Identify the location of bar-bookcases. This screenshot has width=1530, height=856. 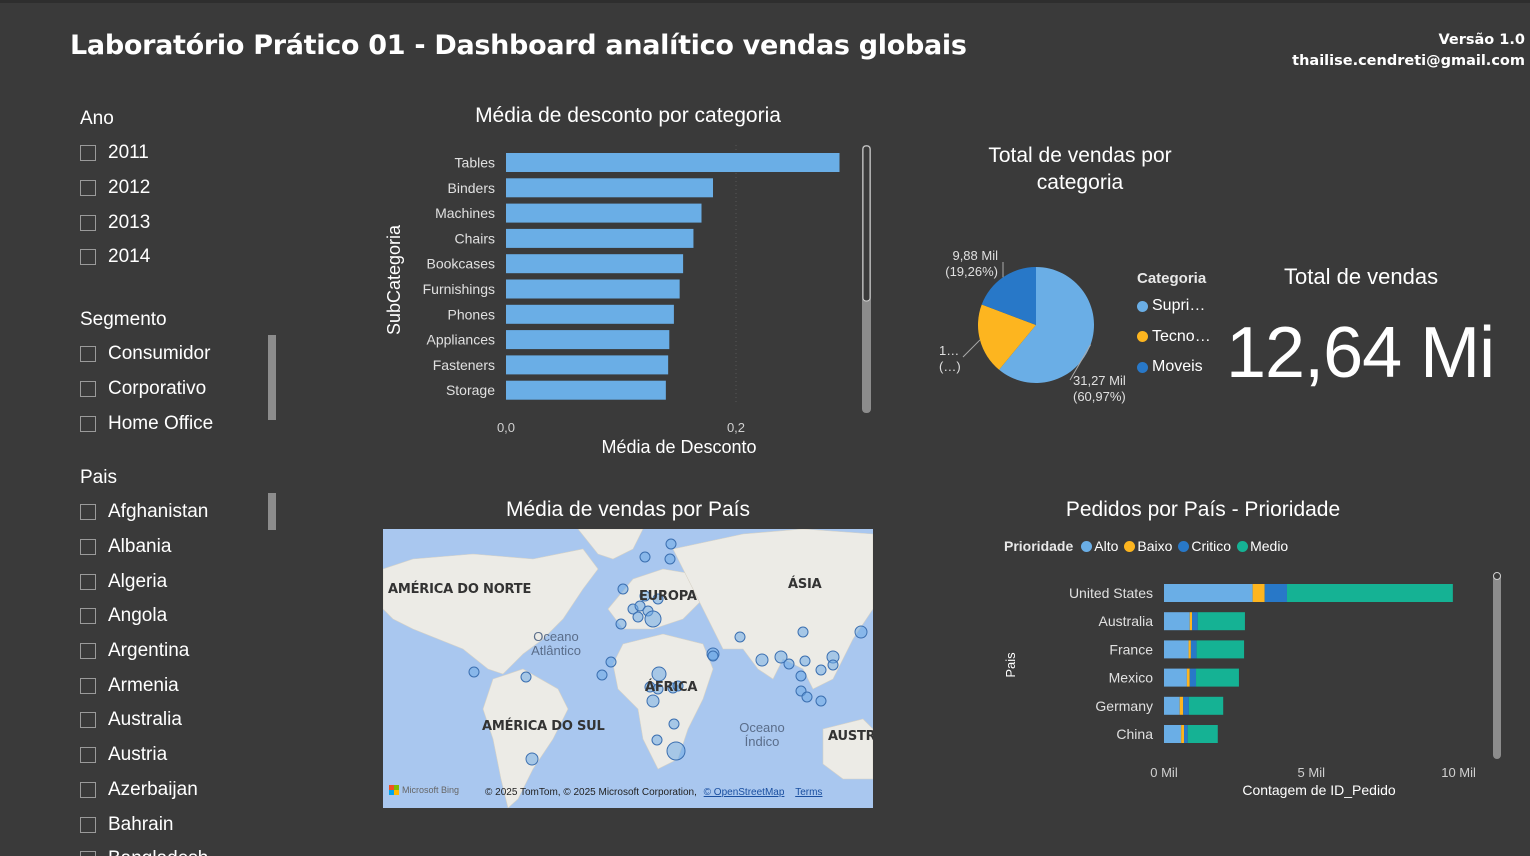
(595, 264).